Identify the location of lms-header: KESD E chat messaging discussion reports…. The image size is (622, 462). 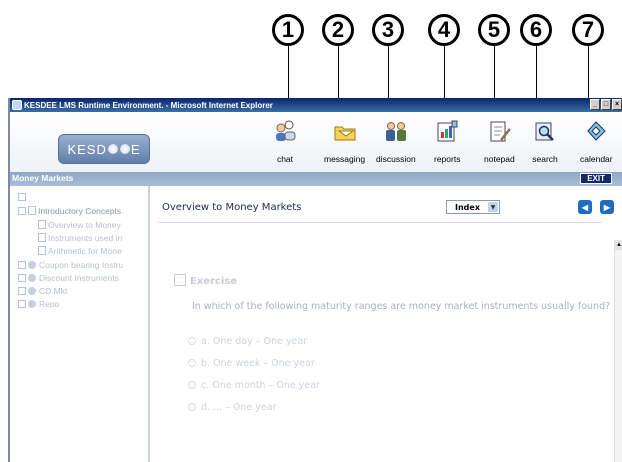
(316, 142).